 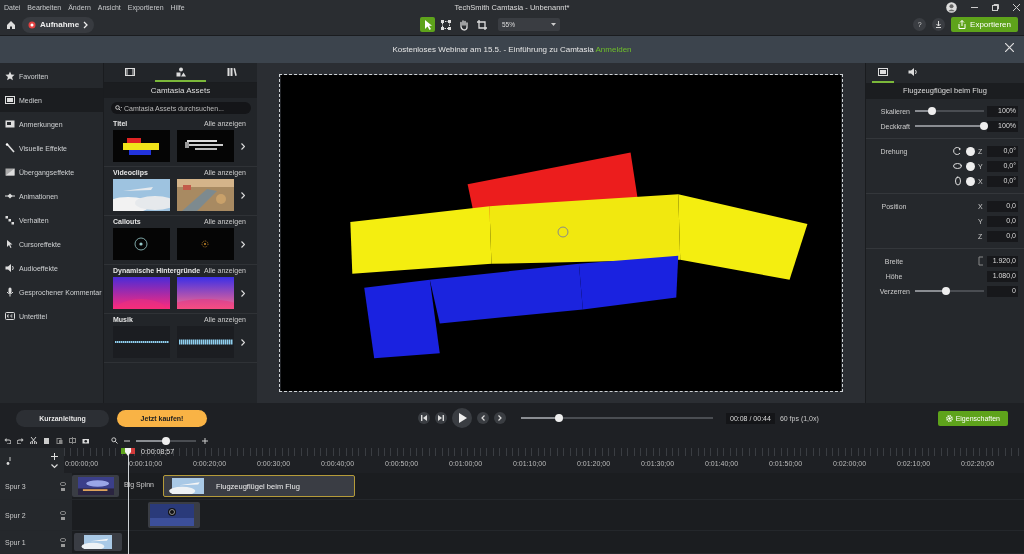 I want to click on step-forward-icon, so click(x=441, y=418).